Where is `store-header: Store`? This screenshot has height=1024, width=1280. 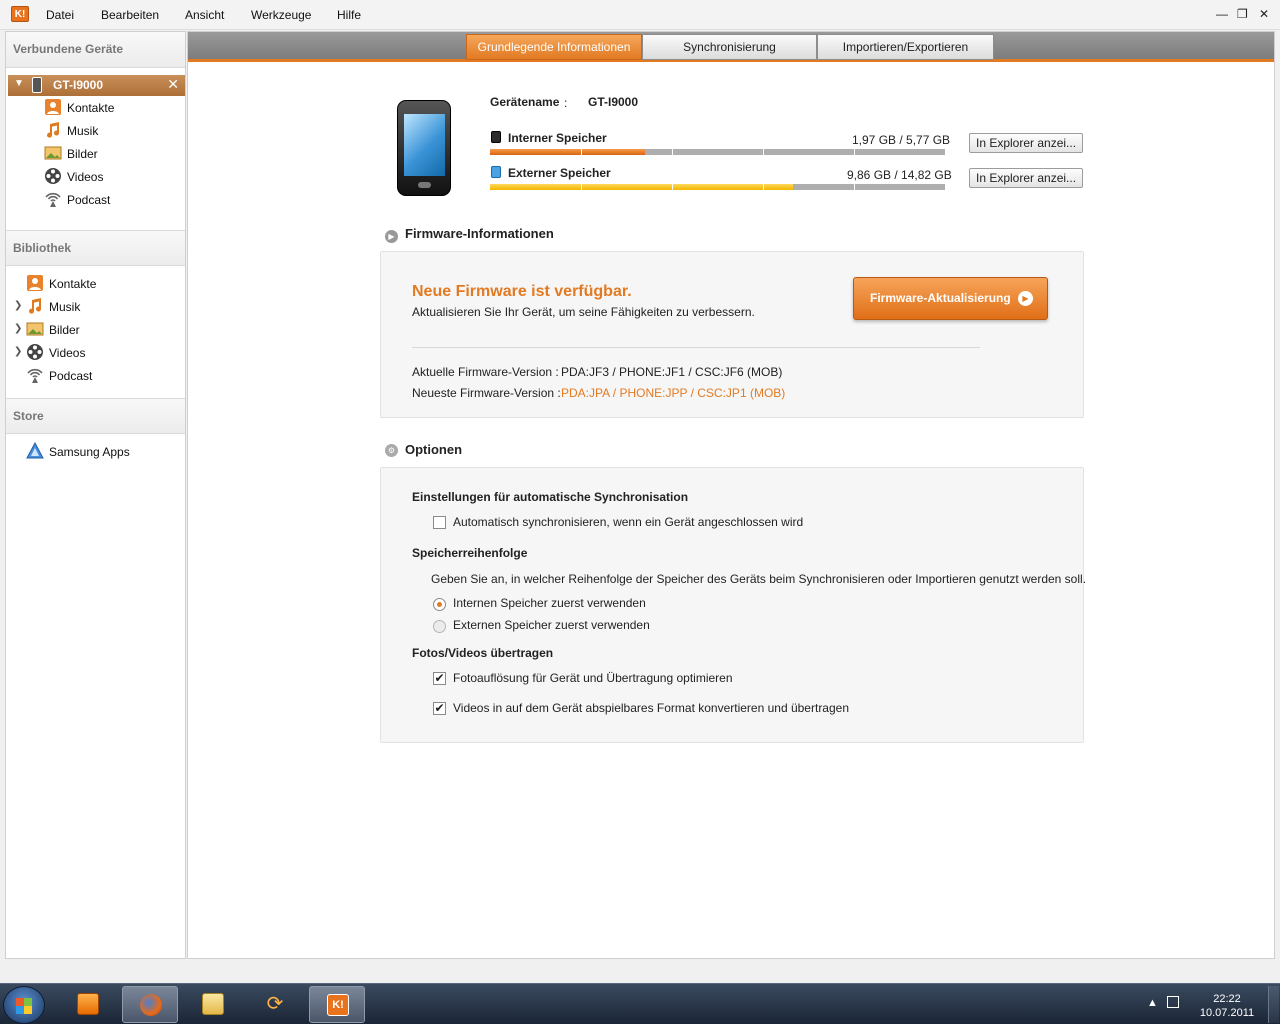 store-header: Store is located at coordinates (95, 416).